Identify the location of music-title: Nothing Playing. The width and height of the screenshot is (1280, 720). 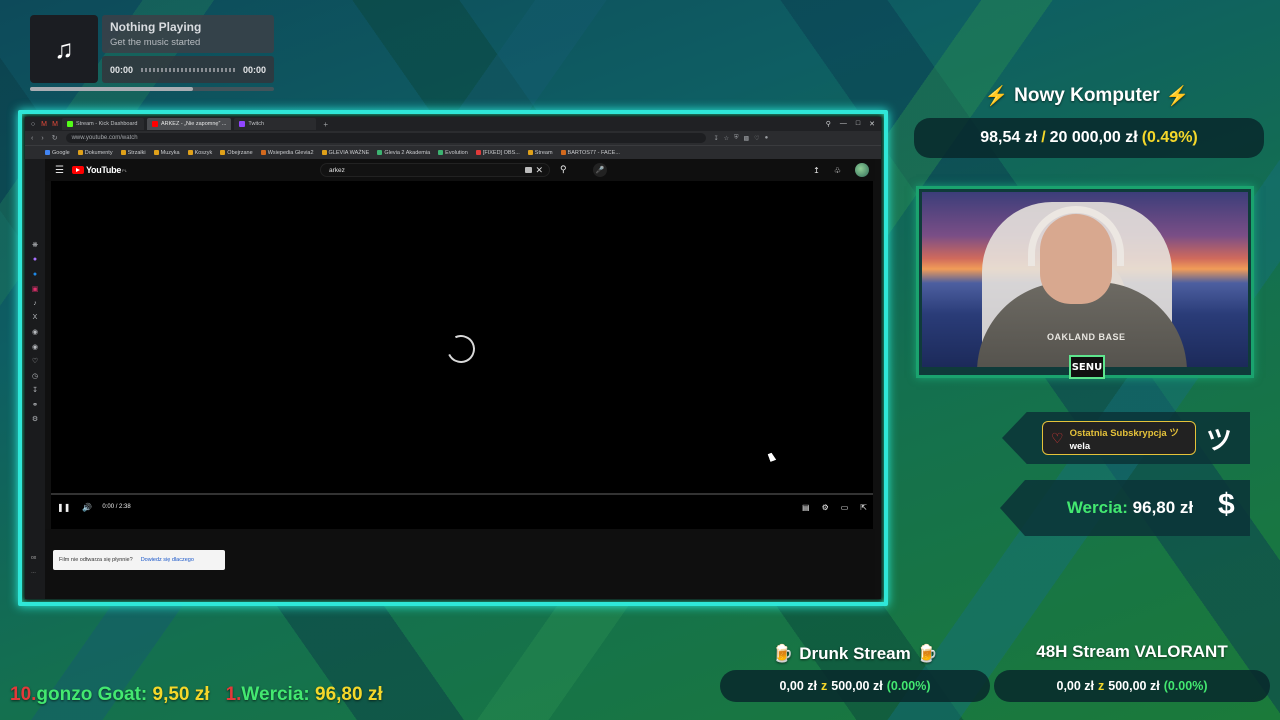
(156, 27).